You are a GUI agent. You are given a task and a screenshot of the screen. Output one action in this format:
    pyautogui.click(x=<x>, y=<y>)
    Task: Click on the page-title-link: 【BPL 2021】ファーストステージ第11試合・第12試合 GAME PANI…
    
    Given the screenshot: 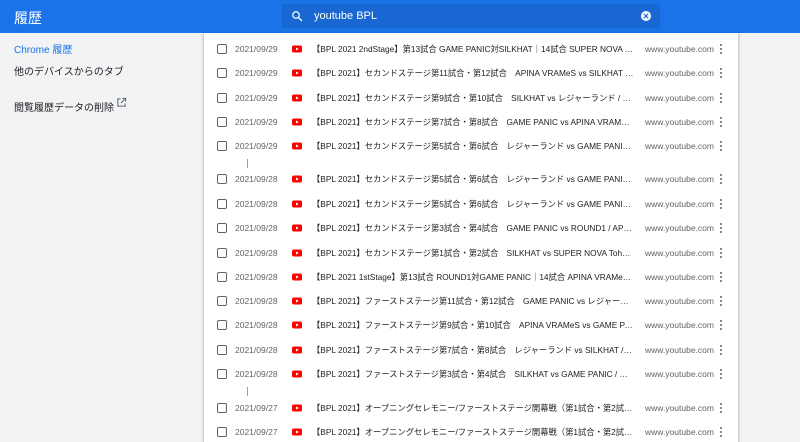 What is the action you would take?
    pyautogui.click(x=473, y=301)
    